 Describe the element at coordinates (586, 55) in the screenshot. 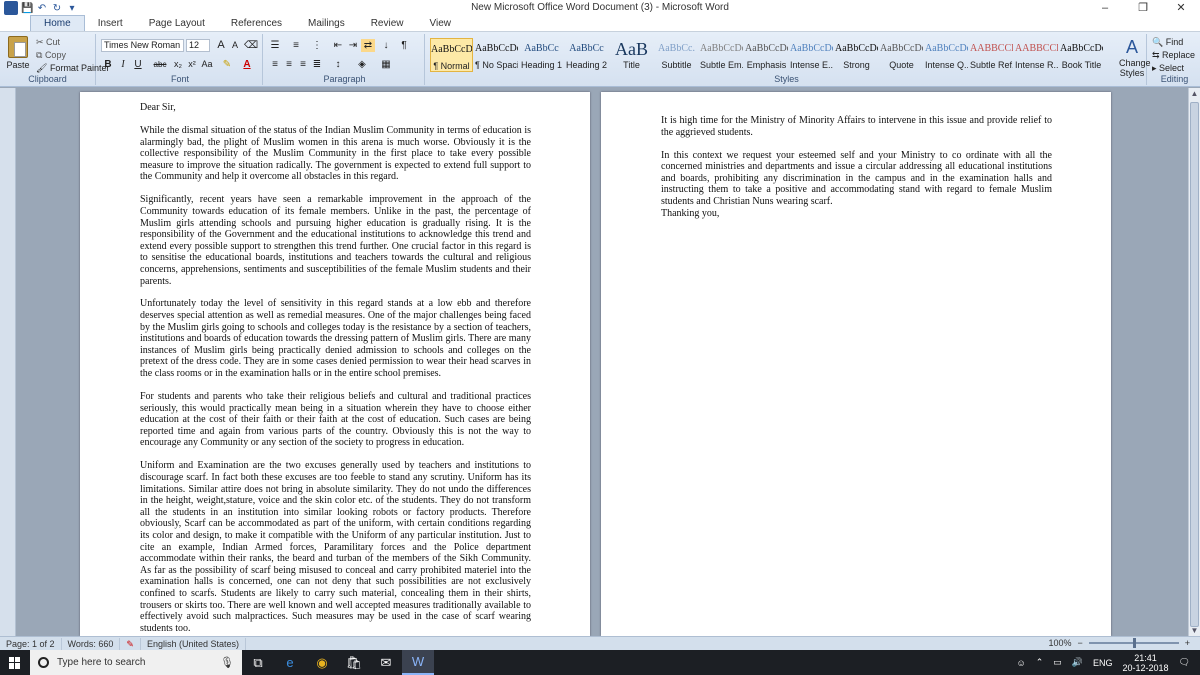

I see `style-item: AaBbCc Heading 2` at that location.